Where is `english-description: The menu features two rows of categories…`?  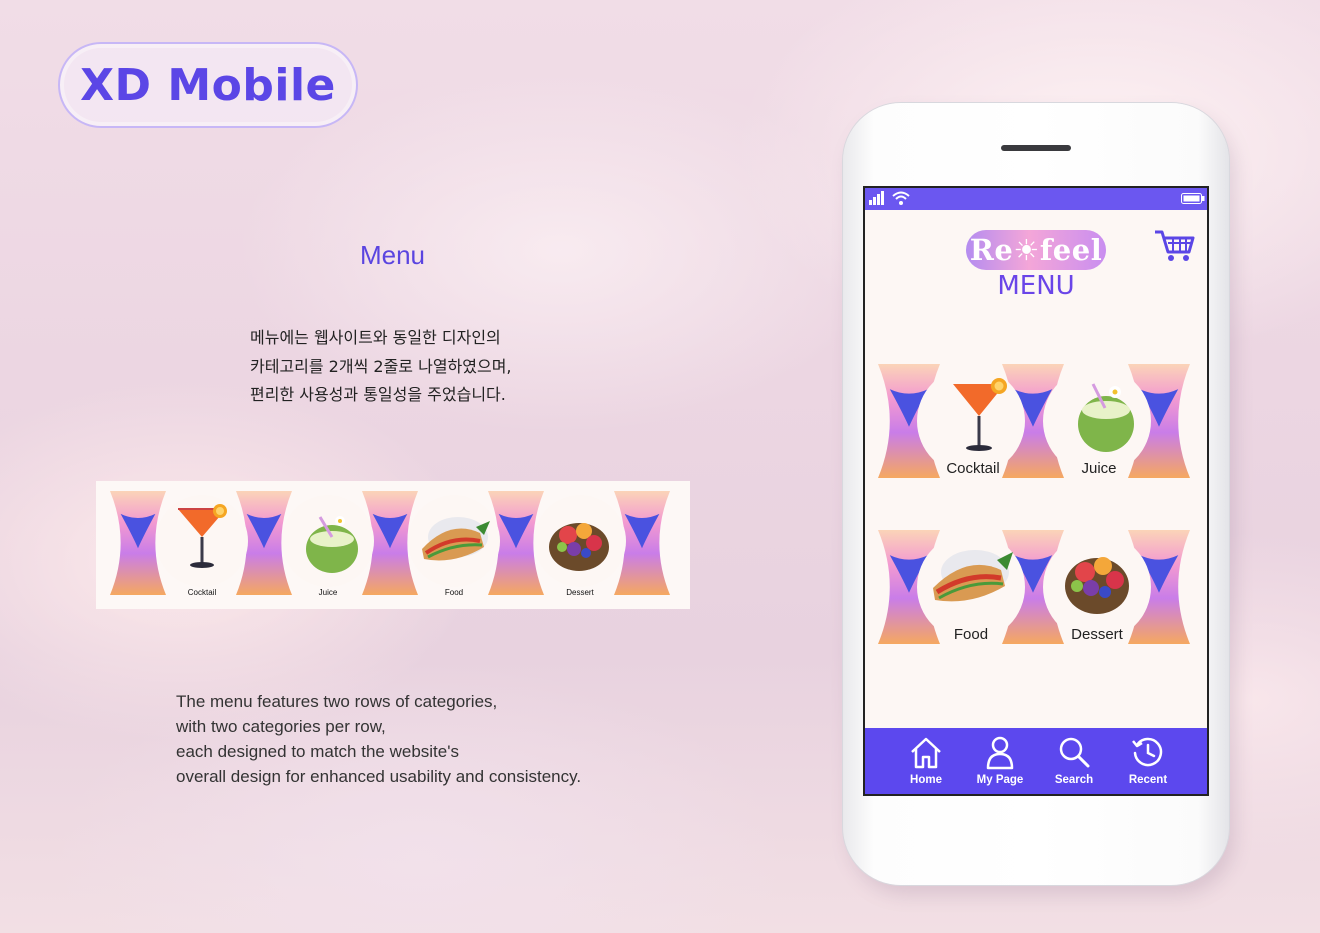
english-description: The menu features two rows of categories… is located at coordinates (406, 739).